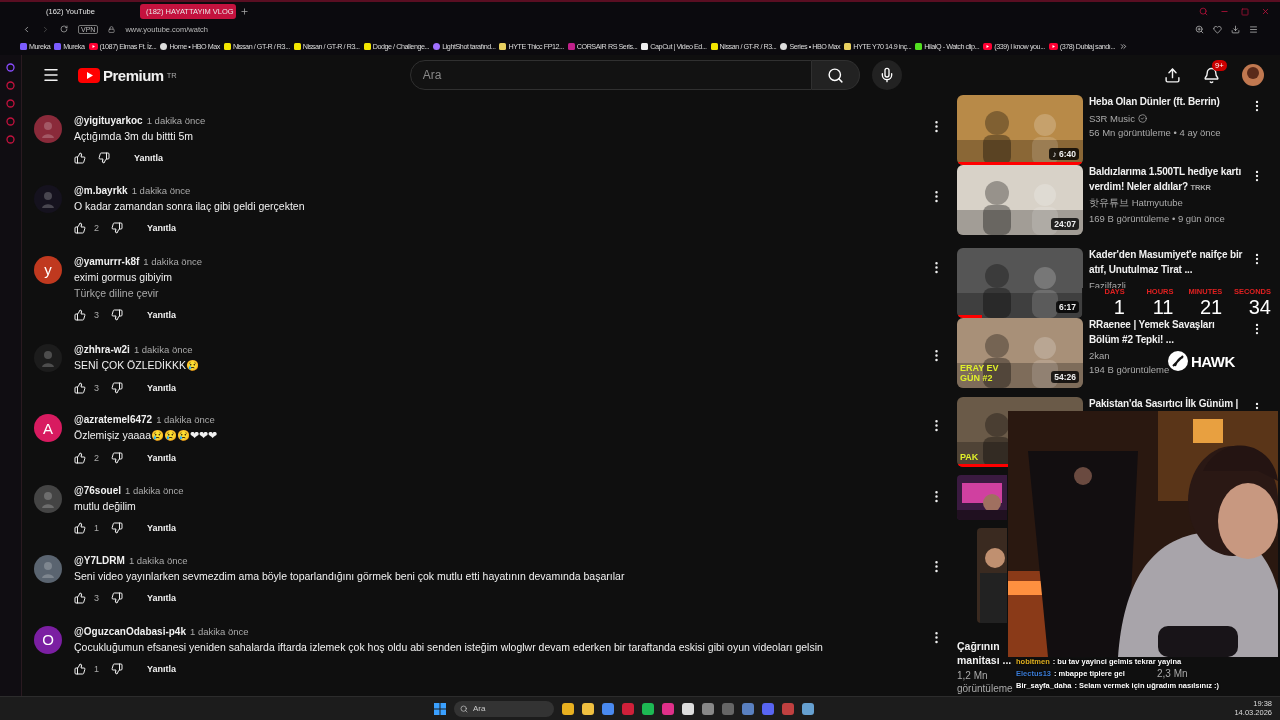 This screenshot has width=1280, height=720. Describe the element at coordinates (1213, 361) in the screenshot. I see `hawk-logo: HAWK` at that location.